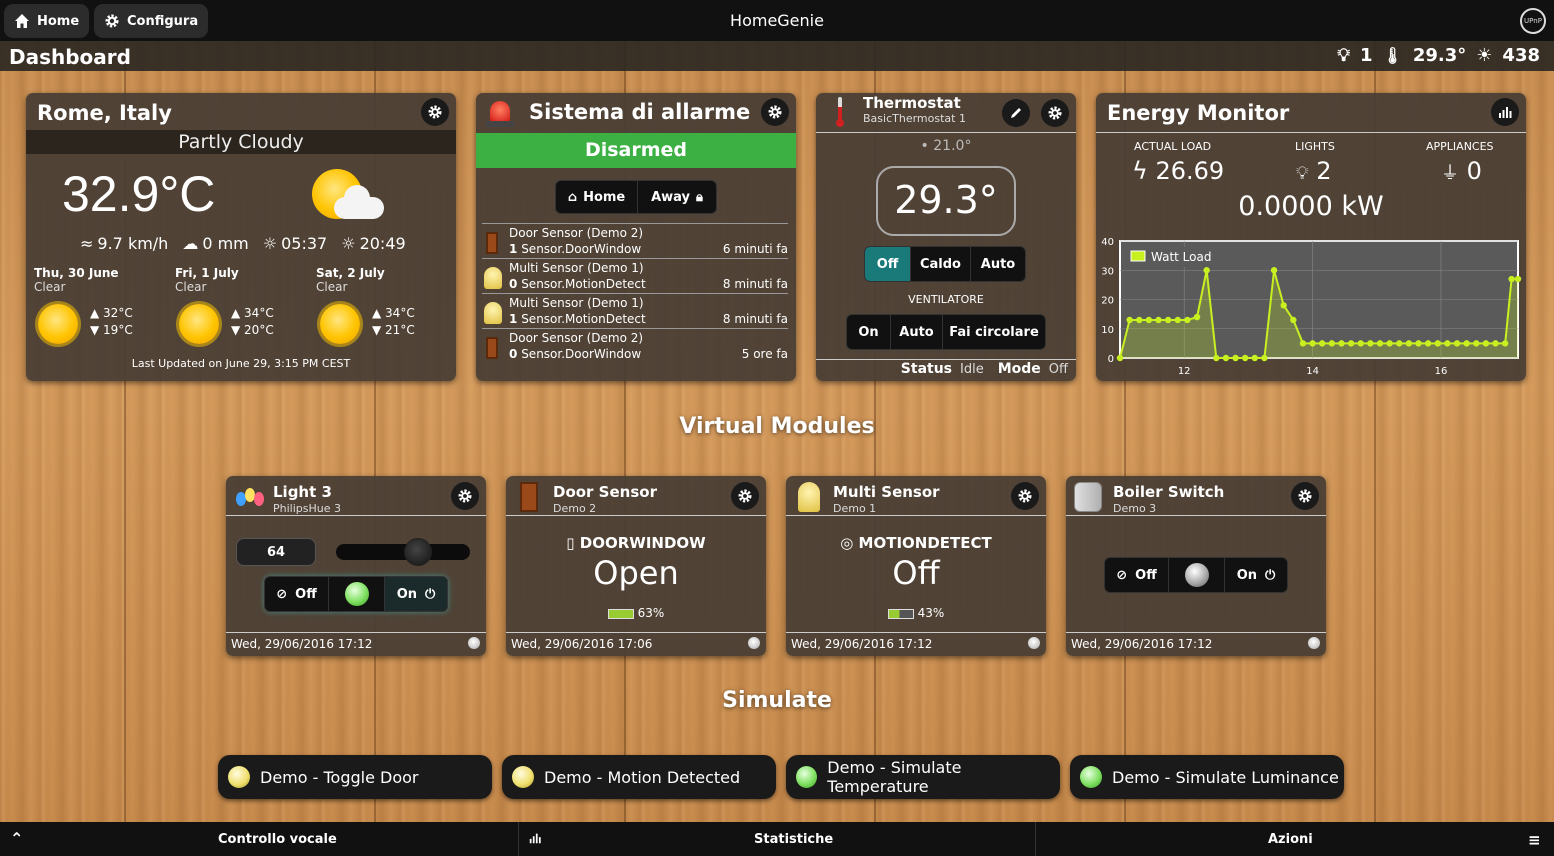 The image size is (1554, 856). What do you see at coordinates (793, 839) in the screenshot?
I see `statistics-button: Statistiche` at bounding box center [793, 839].